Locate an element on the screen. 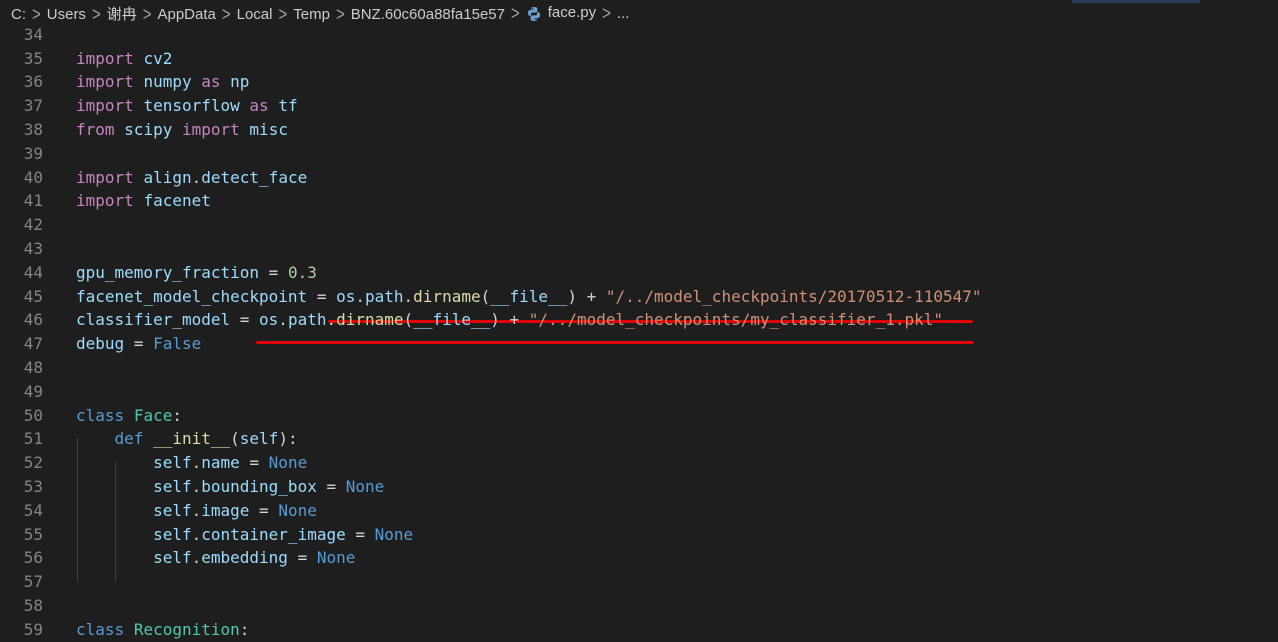 The width and height of the screenshot is (1278, 642). code-line: 42 is located at coordinates (639, 225).